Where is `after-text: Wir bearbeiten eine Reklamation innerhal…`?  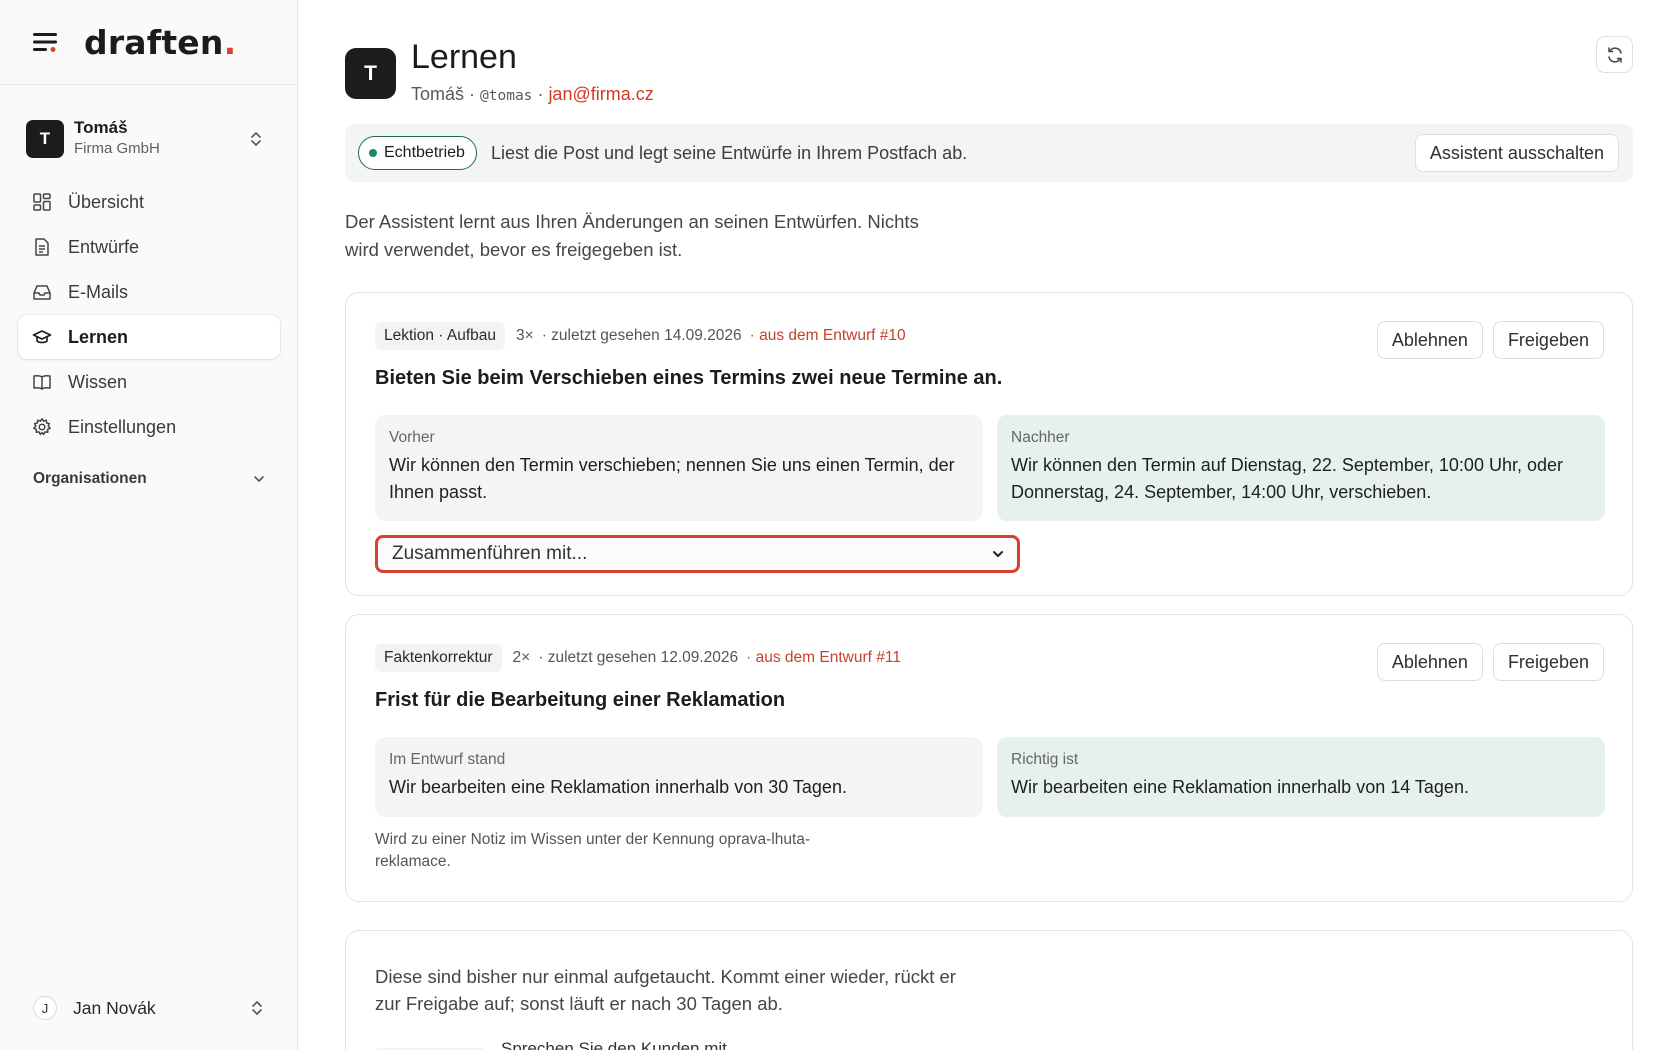
after-text: Wir bearbeiten eine Reklamation innerhal… is located at coordinates (1240, 787).